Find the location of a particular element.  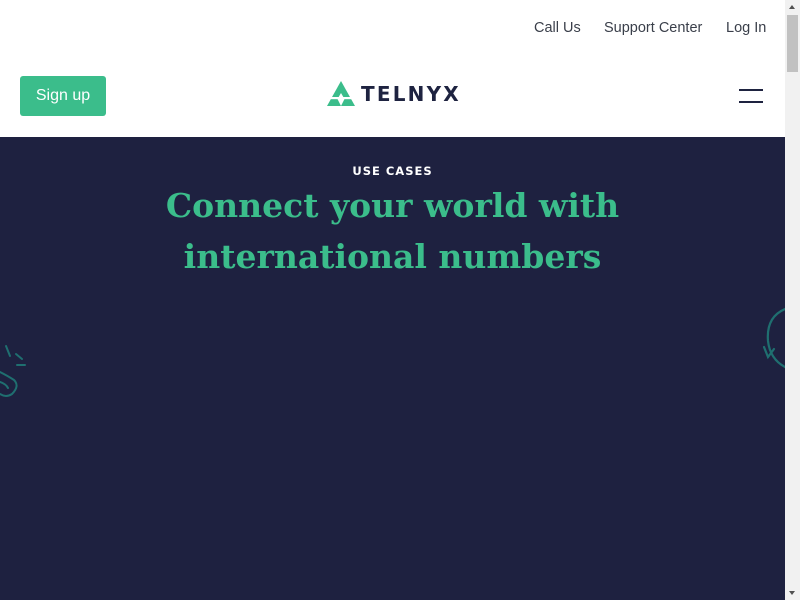

telnyx-logo-mark-icon is located at coordinates (341, 93).